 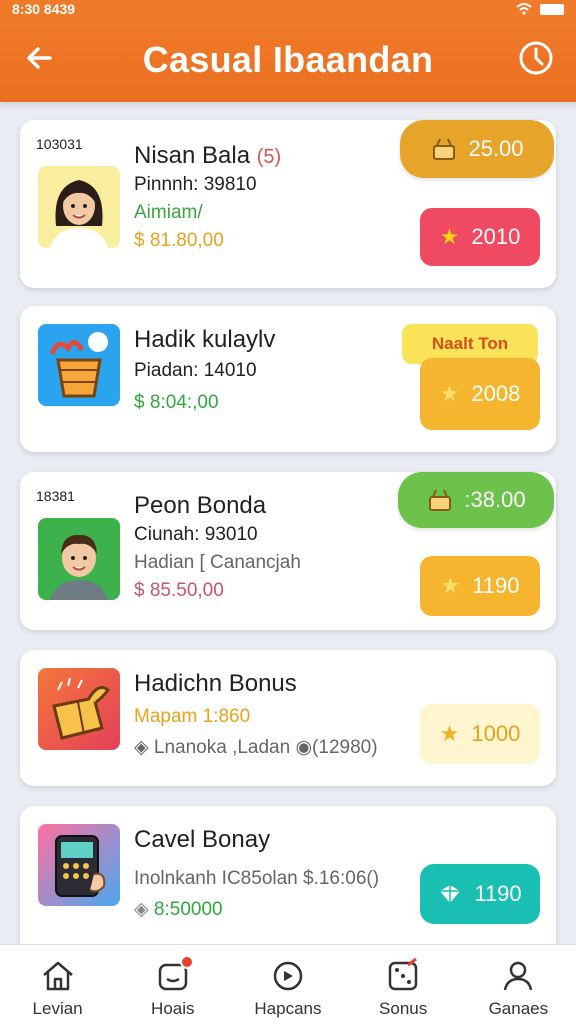 I want to click on bottom-nav: Levian Hoais Hapcans Sonus Ganaes, so click(x=288, y=984).